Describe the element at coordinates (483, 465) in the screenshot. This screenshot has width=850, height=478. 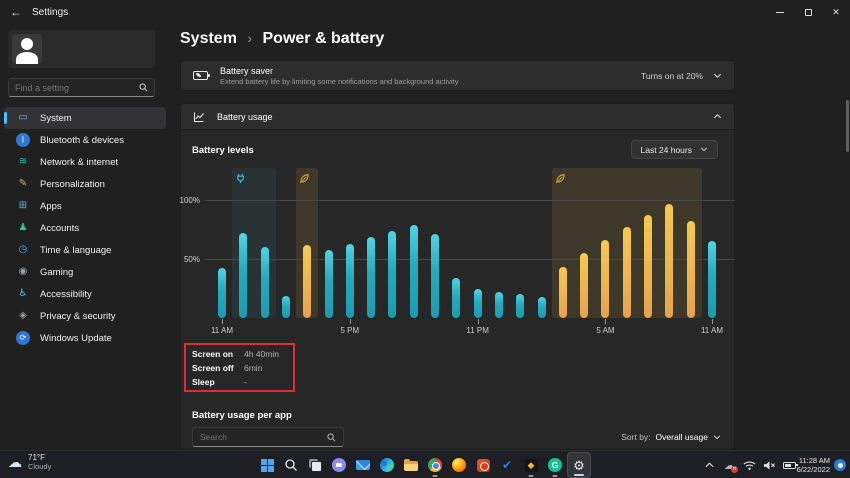
I see `office-button` at that location.